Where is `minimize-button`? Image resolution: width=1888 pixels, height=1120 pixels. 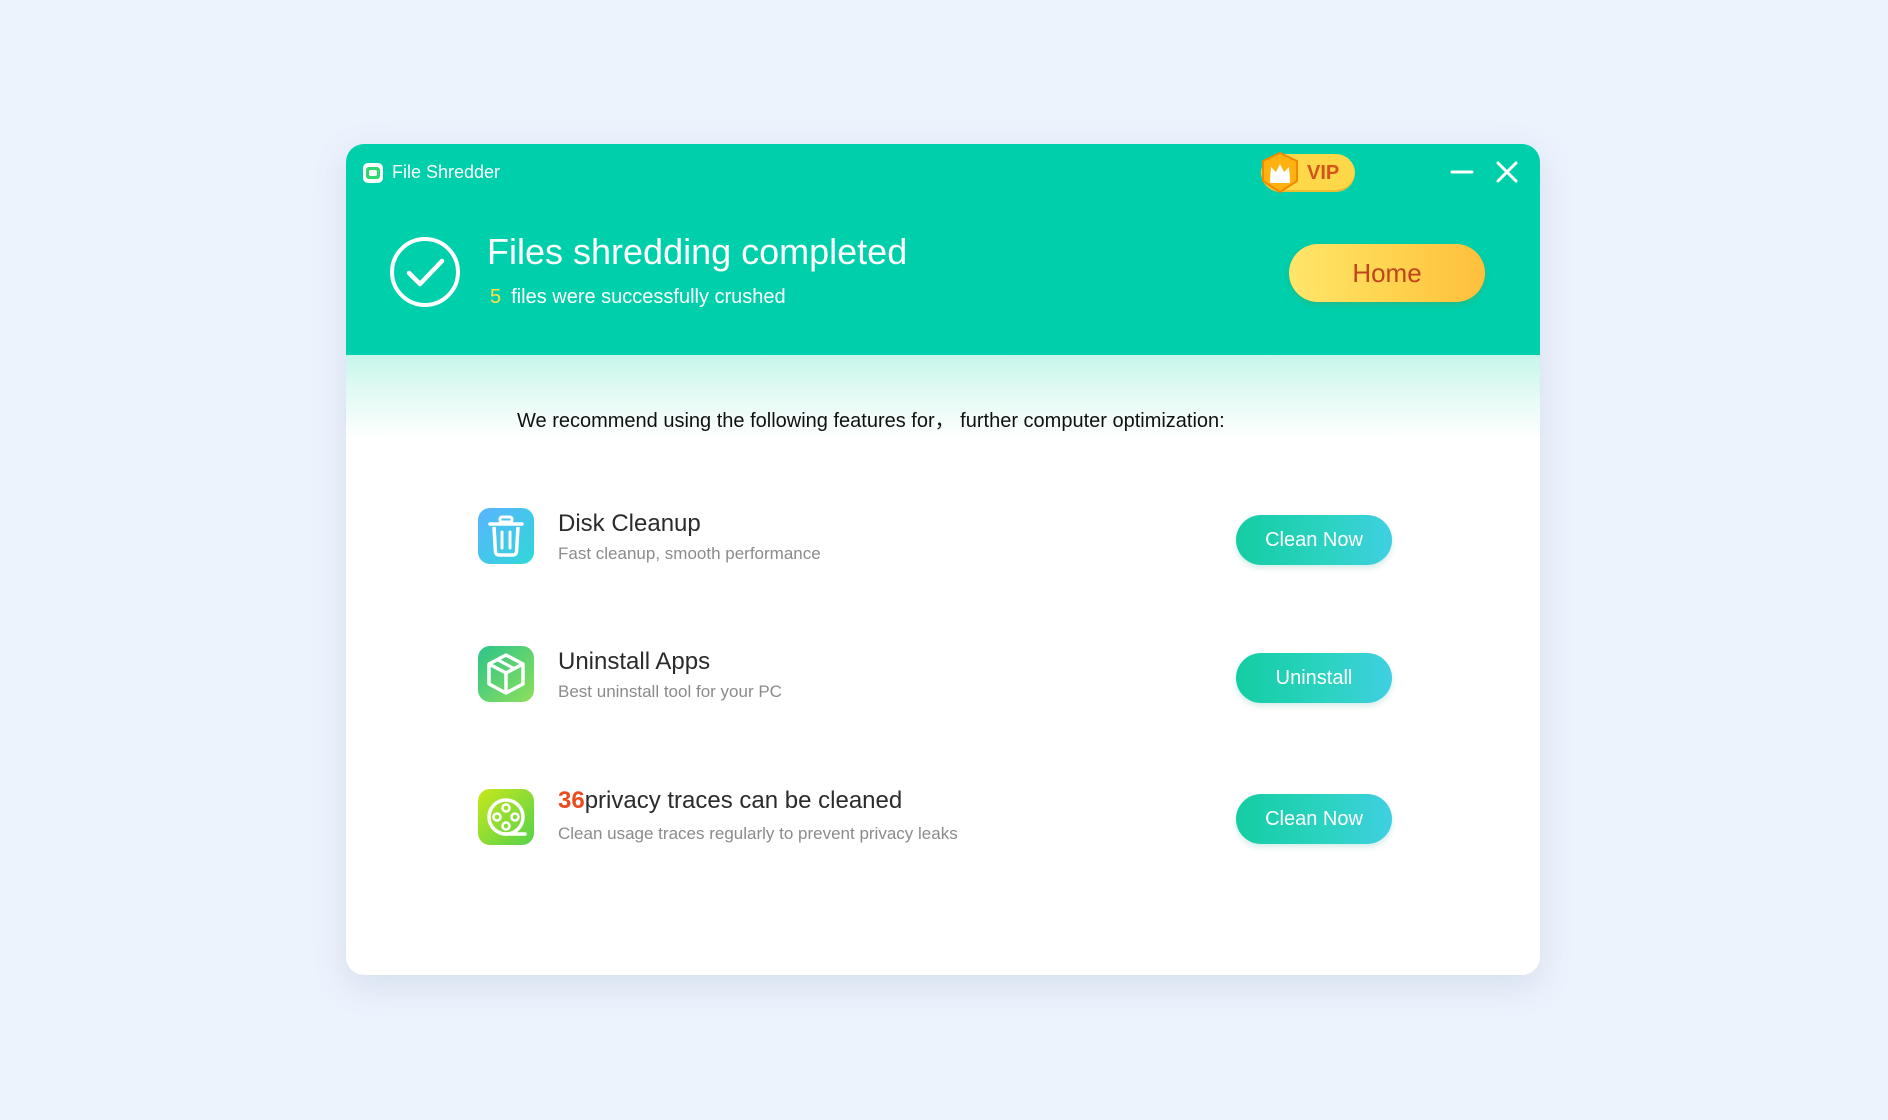
minimize-button is located at coordinates (1462, 172).